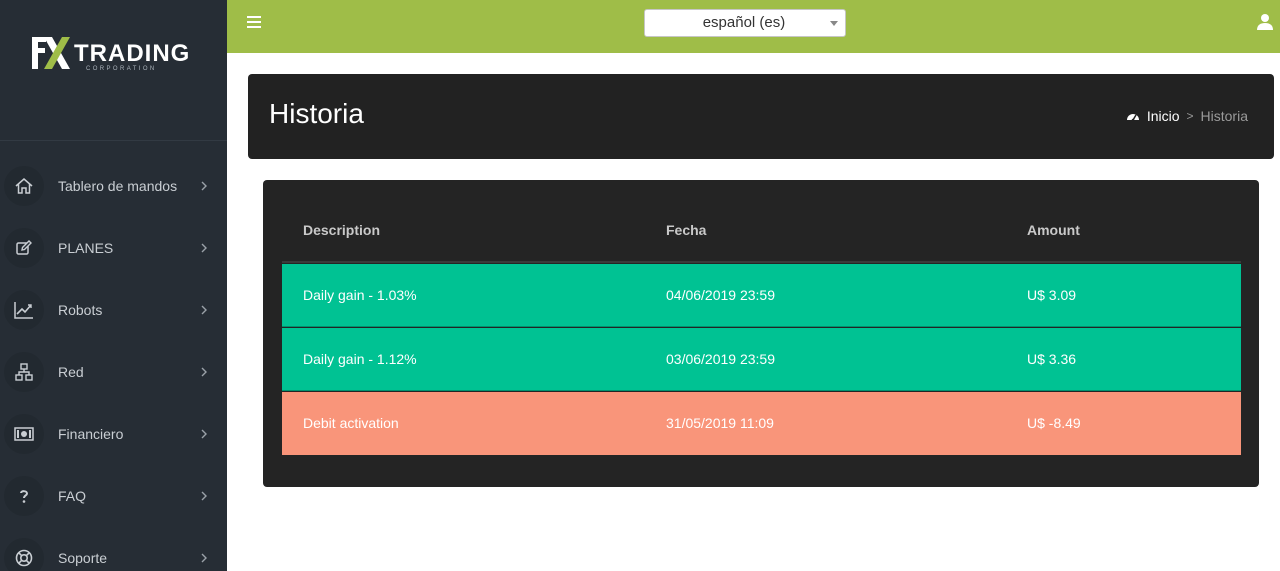  What do you see at coordinates (113, 310) in the screenshot?
I see `sidebar-item-robots: Robots` at bounding box center [113, 310].